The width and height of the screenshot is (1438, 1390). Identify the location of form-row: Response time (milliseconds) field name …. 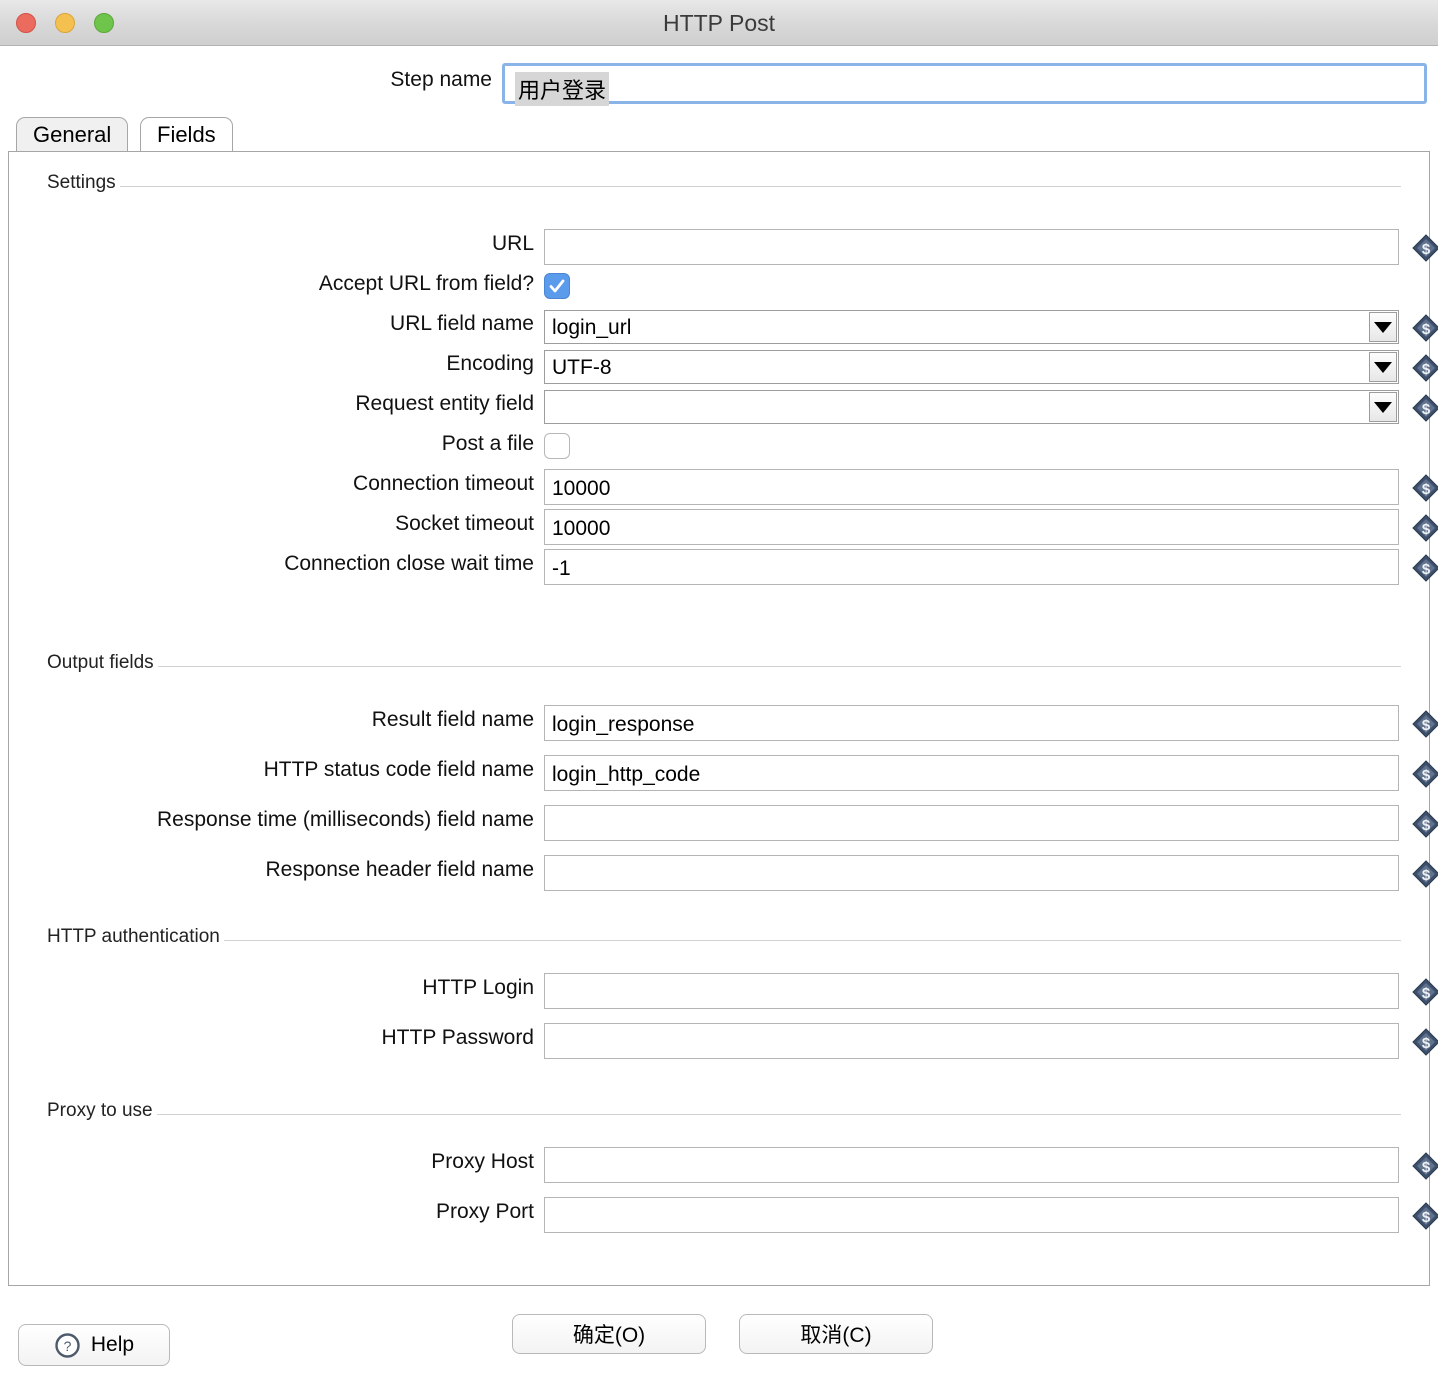
(743, 825).